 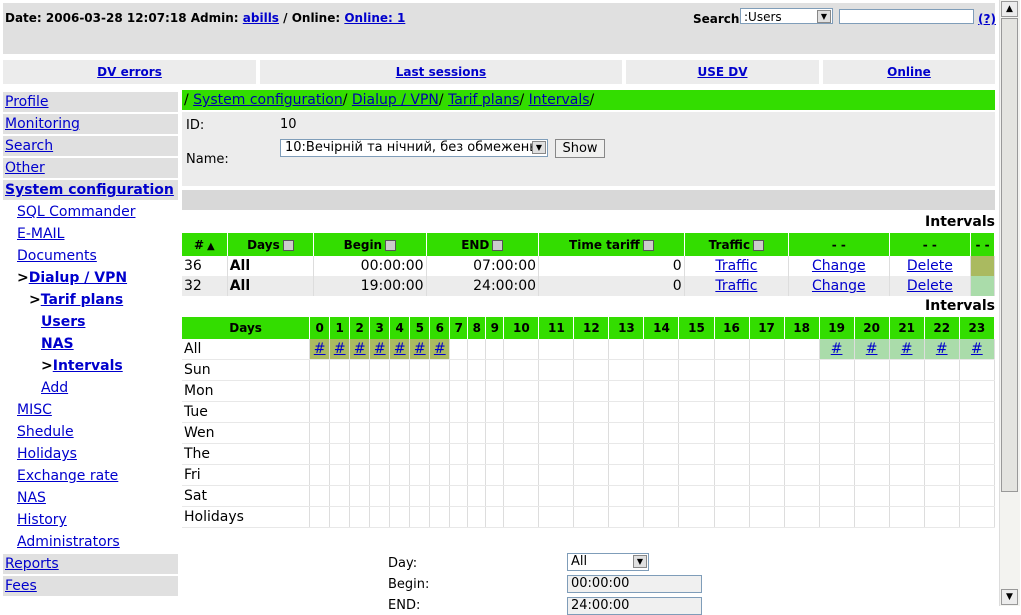 What do you see at coordinates (987, 19) in the screenshot?
I see `help-link: (?)` at bounding box center [987, 19].